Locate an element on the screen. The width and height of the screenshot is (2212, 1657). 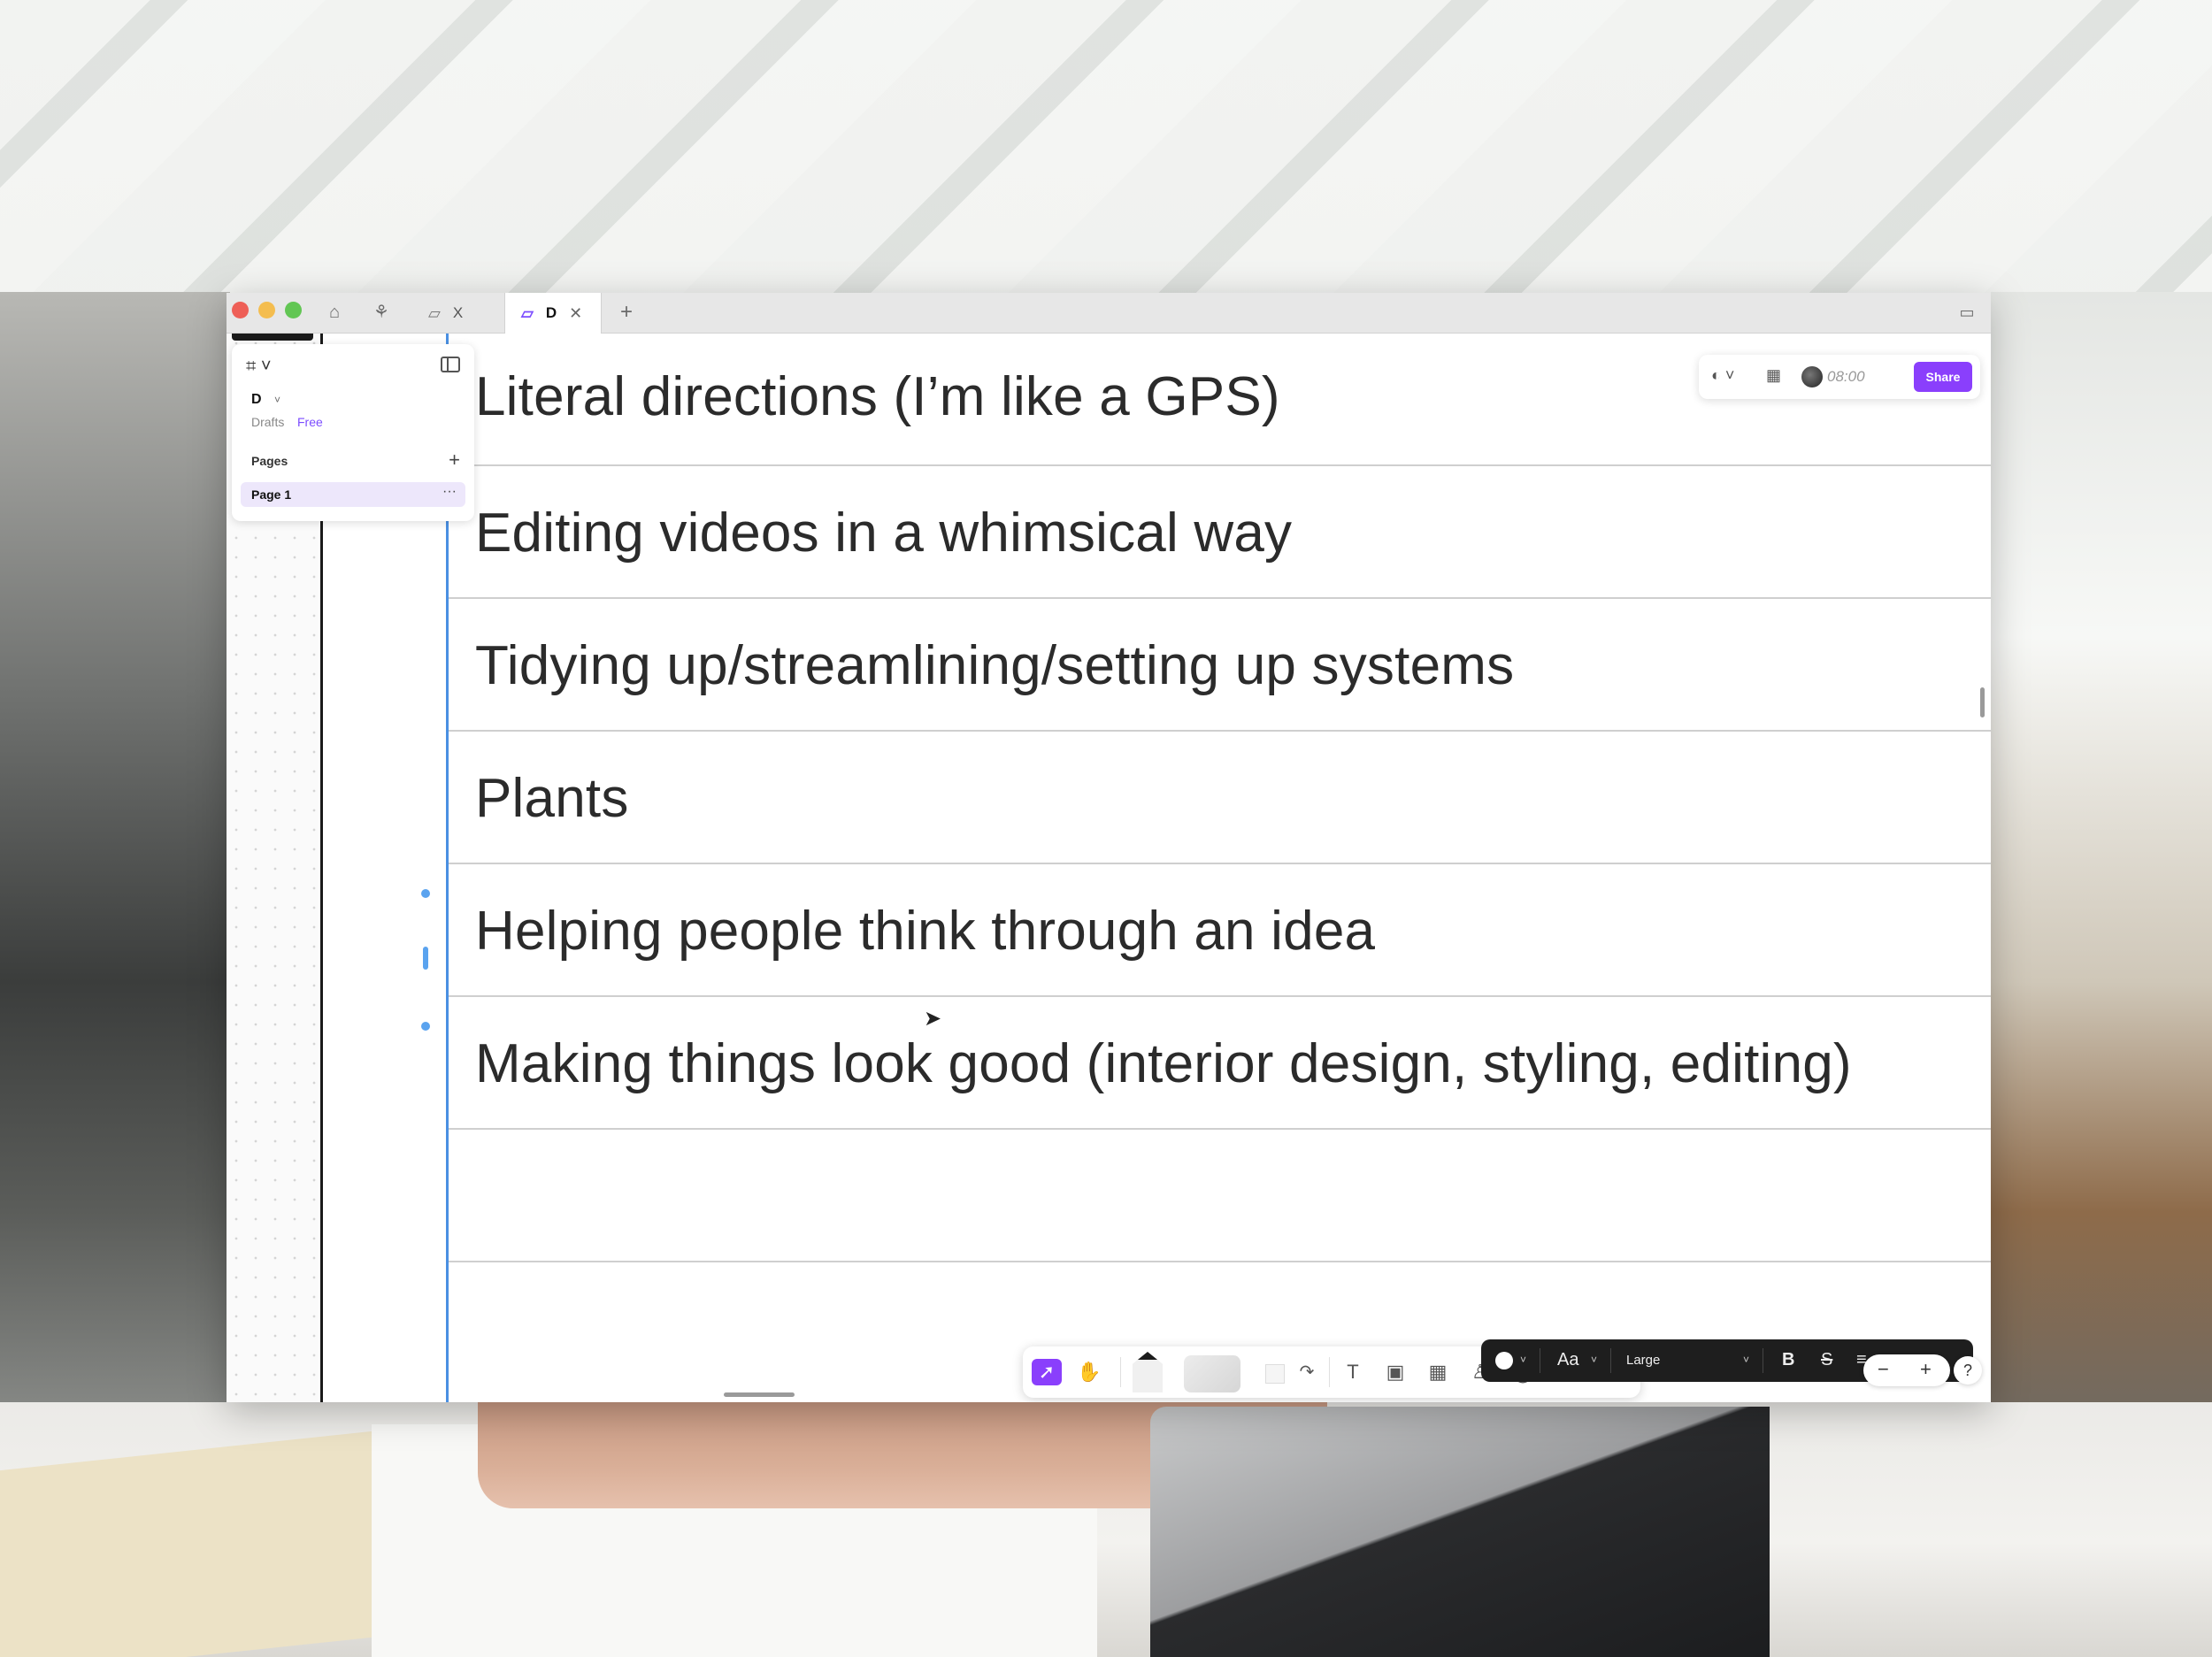
list-item is located at coordinates (1220, 1196).